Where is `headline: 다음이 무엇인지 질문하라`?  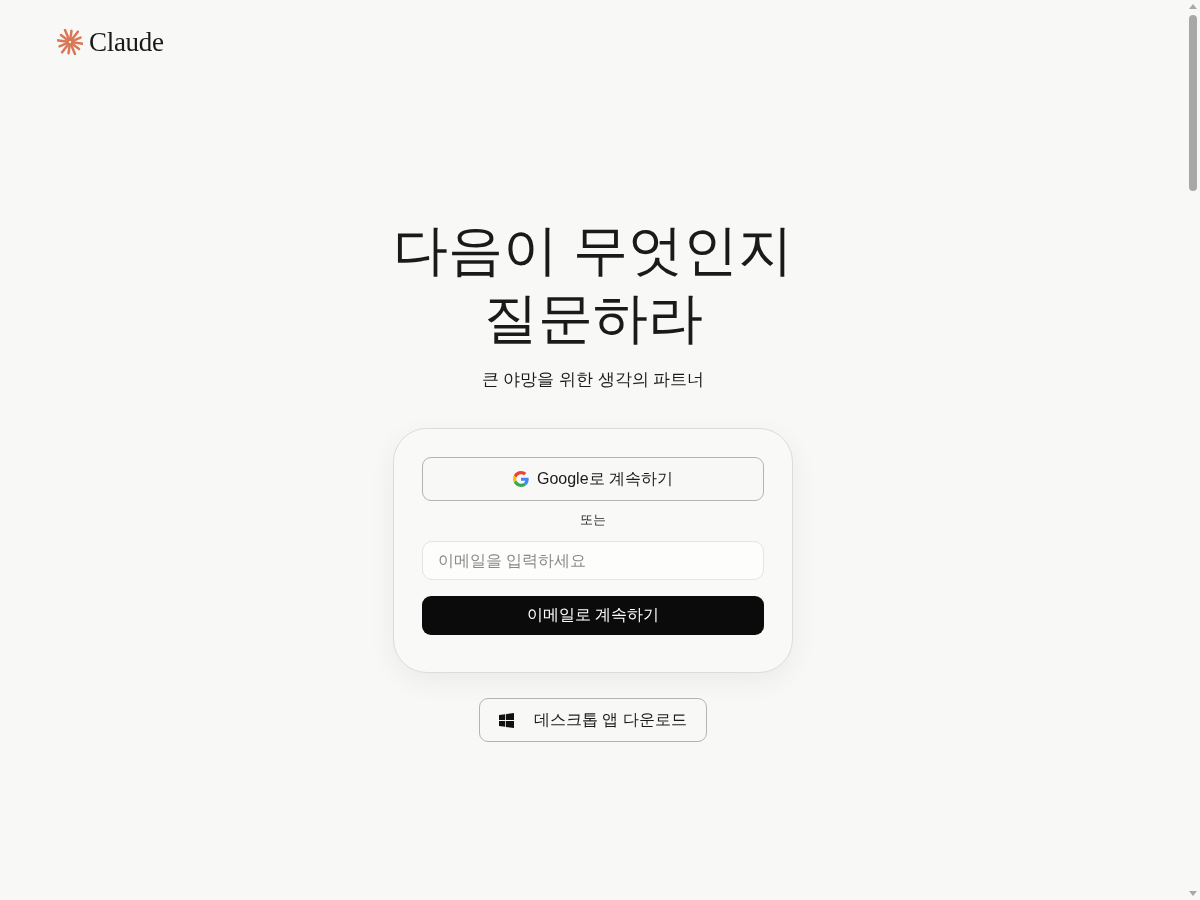
headline: 다음이 무엇인지 질문하라 is located at coordinates (593, 284).